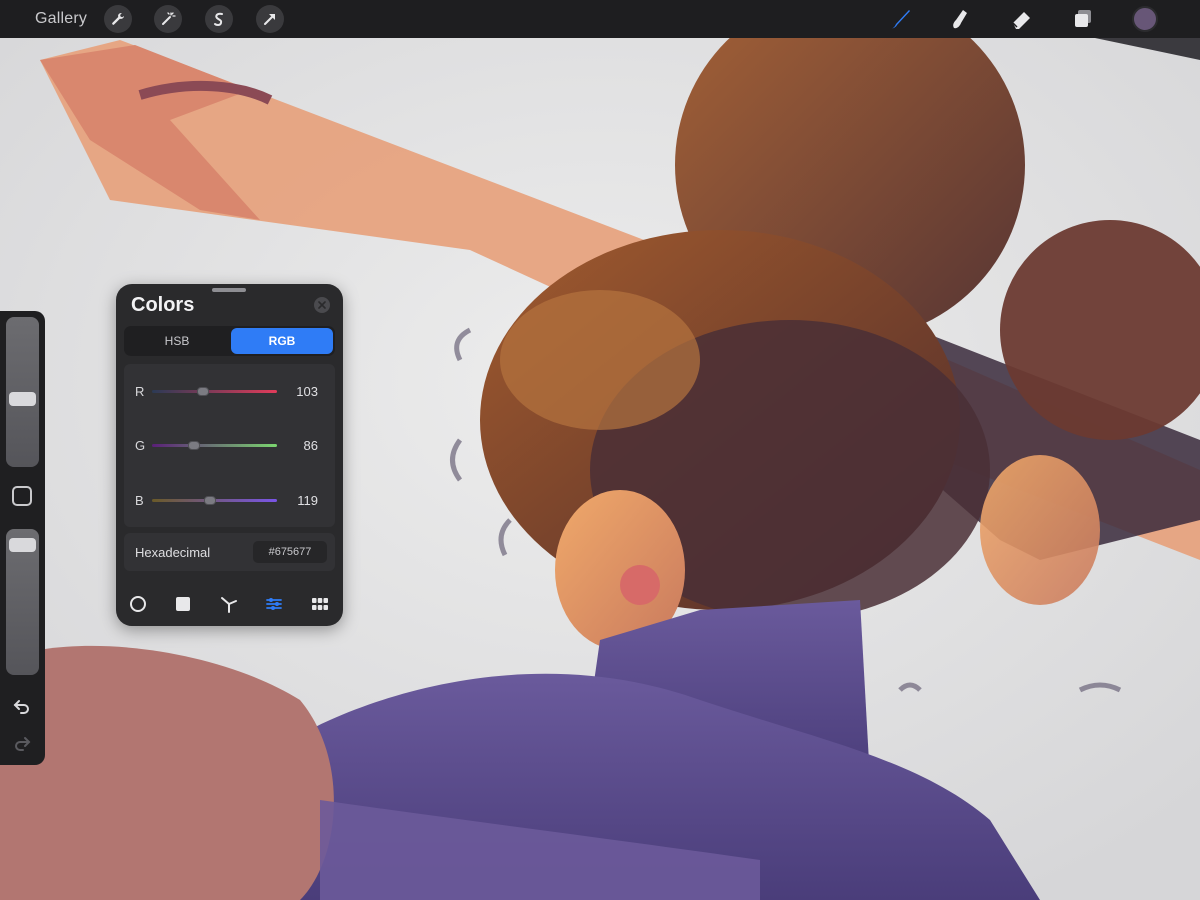 Image resolution: width=1200 pixels, height=900 pixels. I want to click on panel-title: Colors, so click(163, 305).